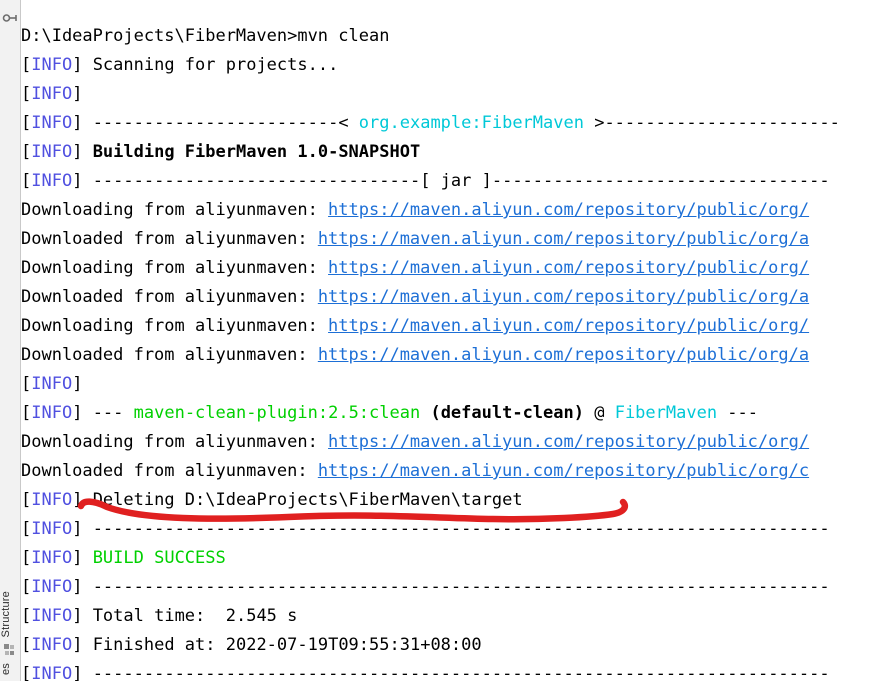  What do you see at coordinates (10, 340) in the screenshot?
I see `tool-window-stripe: Structure es` at bounding box center [10, 340].